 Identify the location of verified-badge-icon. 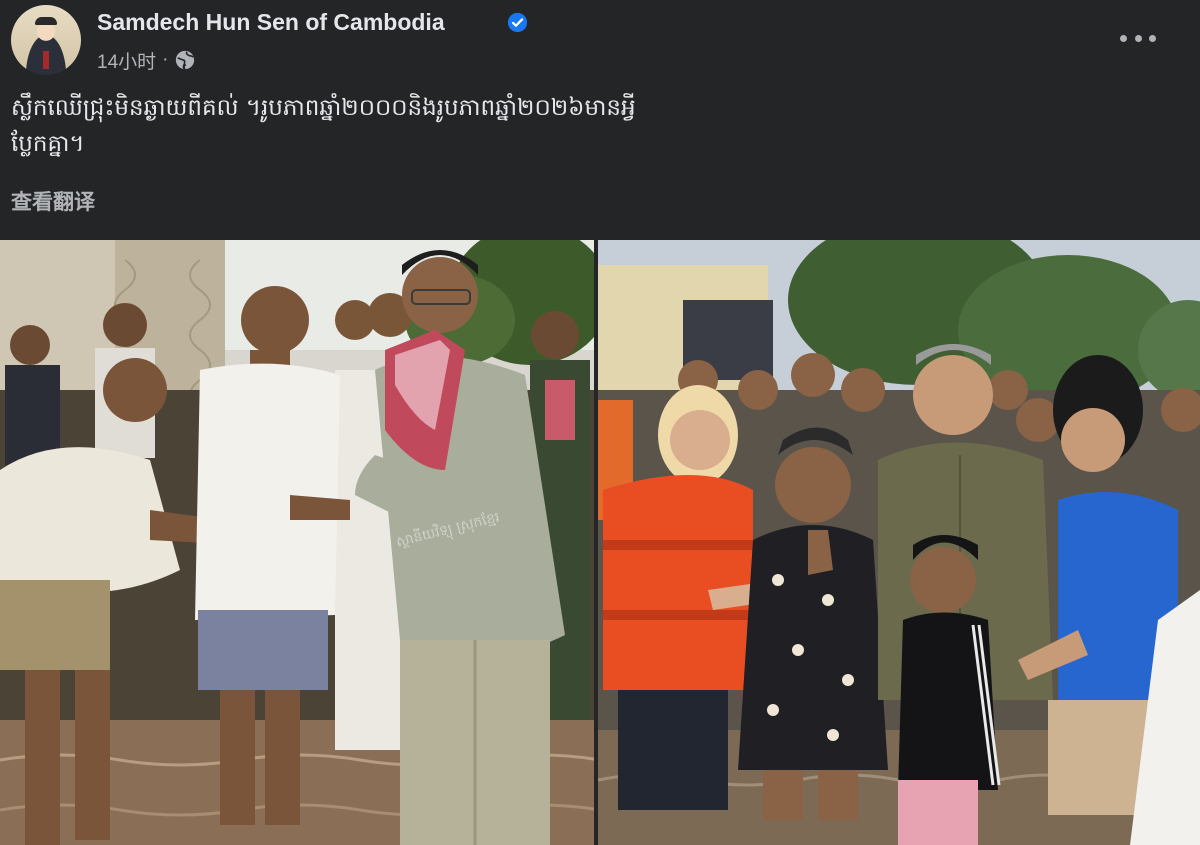
(517, 22).